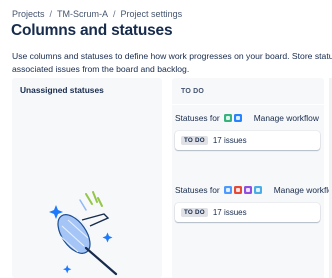 The width and height of the screenshot is (332, 278). I want to click on epic-icon, so click(247, 190).